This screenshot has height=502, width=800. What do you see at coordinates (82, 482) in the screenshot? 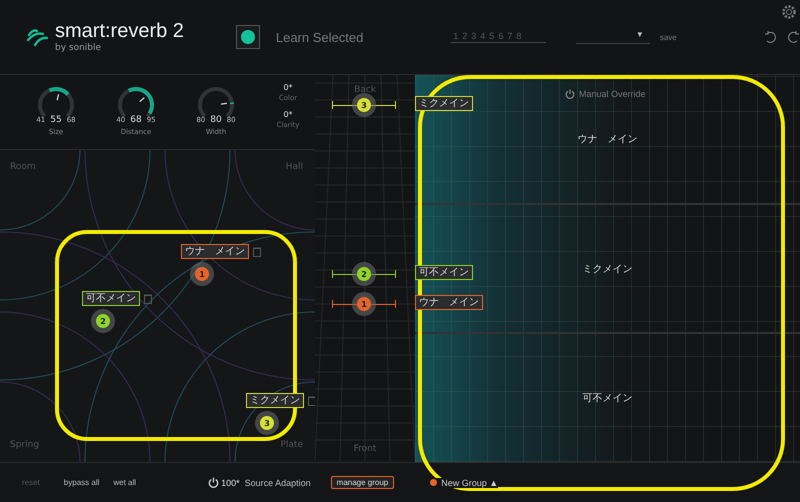
I see `bypass-all-button: bypass all` at bounding box center [82, 482].